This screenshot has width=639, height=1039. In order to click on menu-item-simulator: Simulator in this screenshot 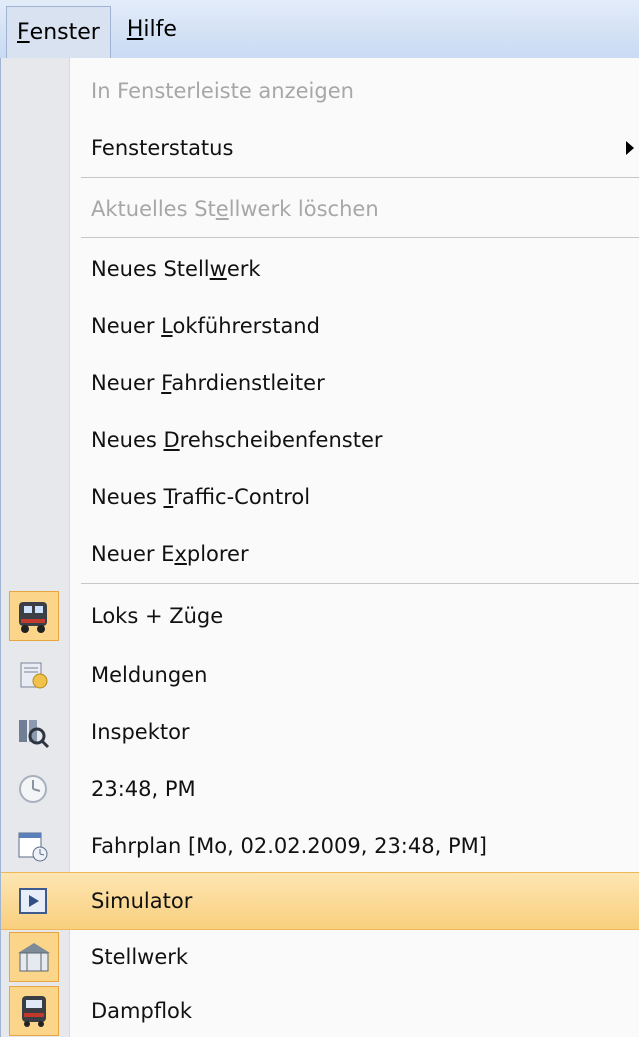, I will do `click(320, 901)`.